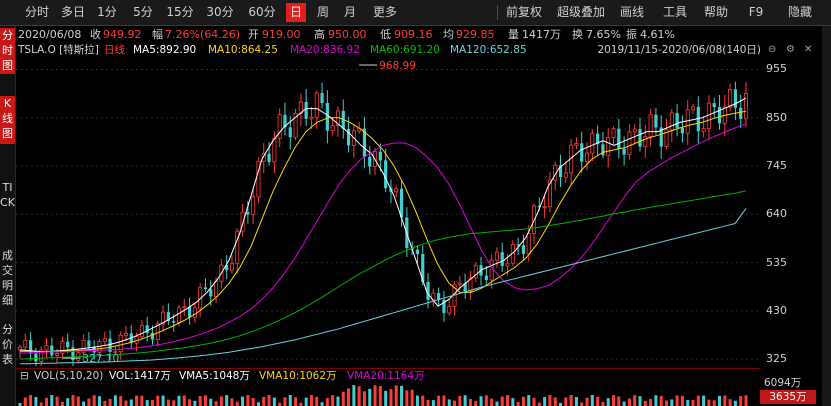 Image resolution: width=831 pixels, height=406 pixels. Describe the element at coordinates (350, 12) in the screenshot. I see `tab-monthly: 月` at that location.